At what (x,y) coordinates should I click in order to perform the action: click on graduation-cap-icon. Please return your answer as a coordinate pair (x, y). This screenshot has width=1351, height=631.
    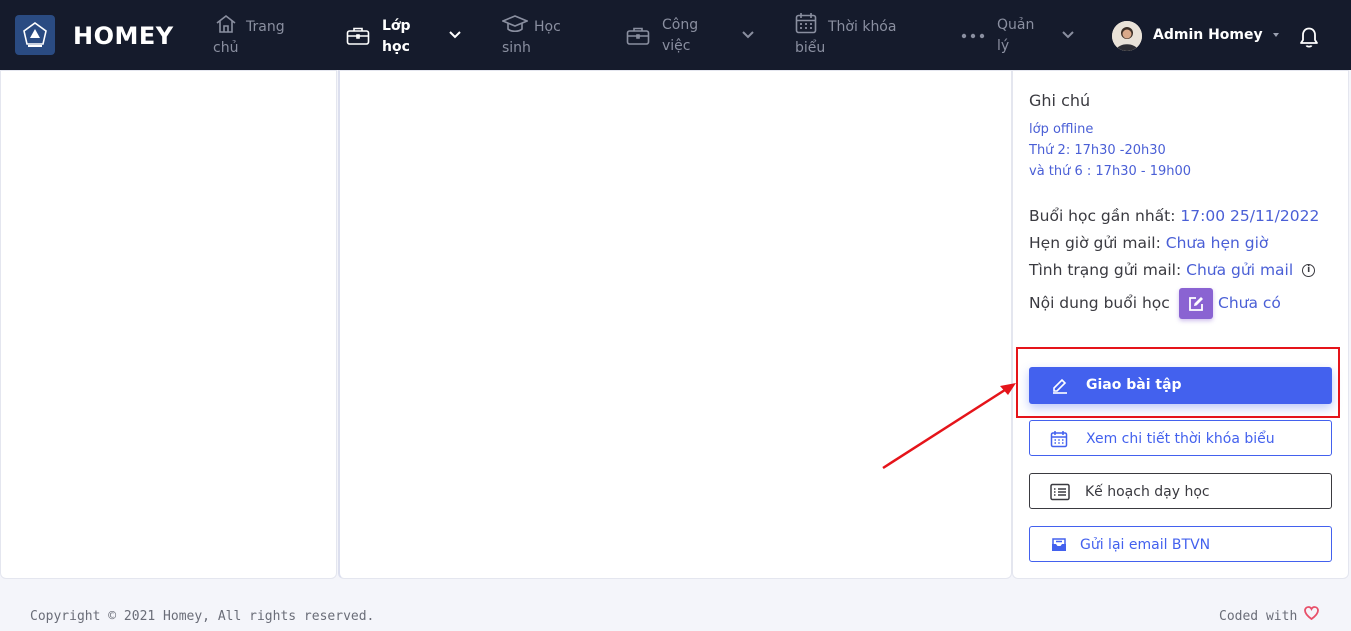
    Looking at the image, I should click on (515, 24).